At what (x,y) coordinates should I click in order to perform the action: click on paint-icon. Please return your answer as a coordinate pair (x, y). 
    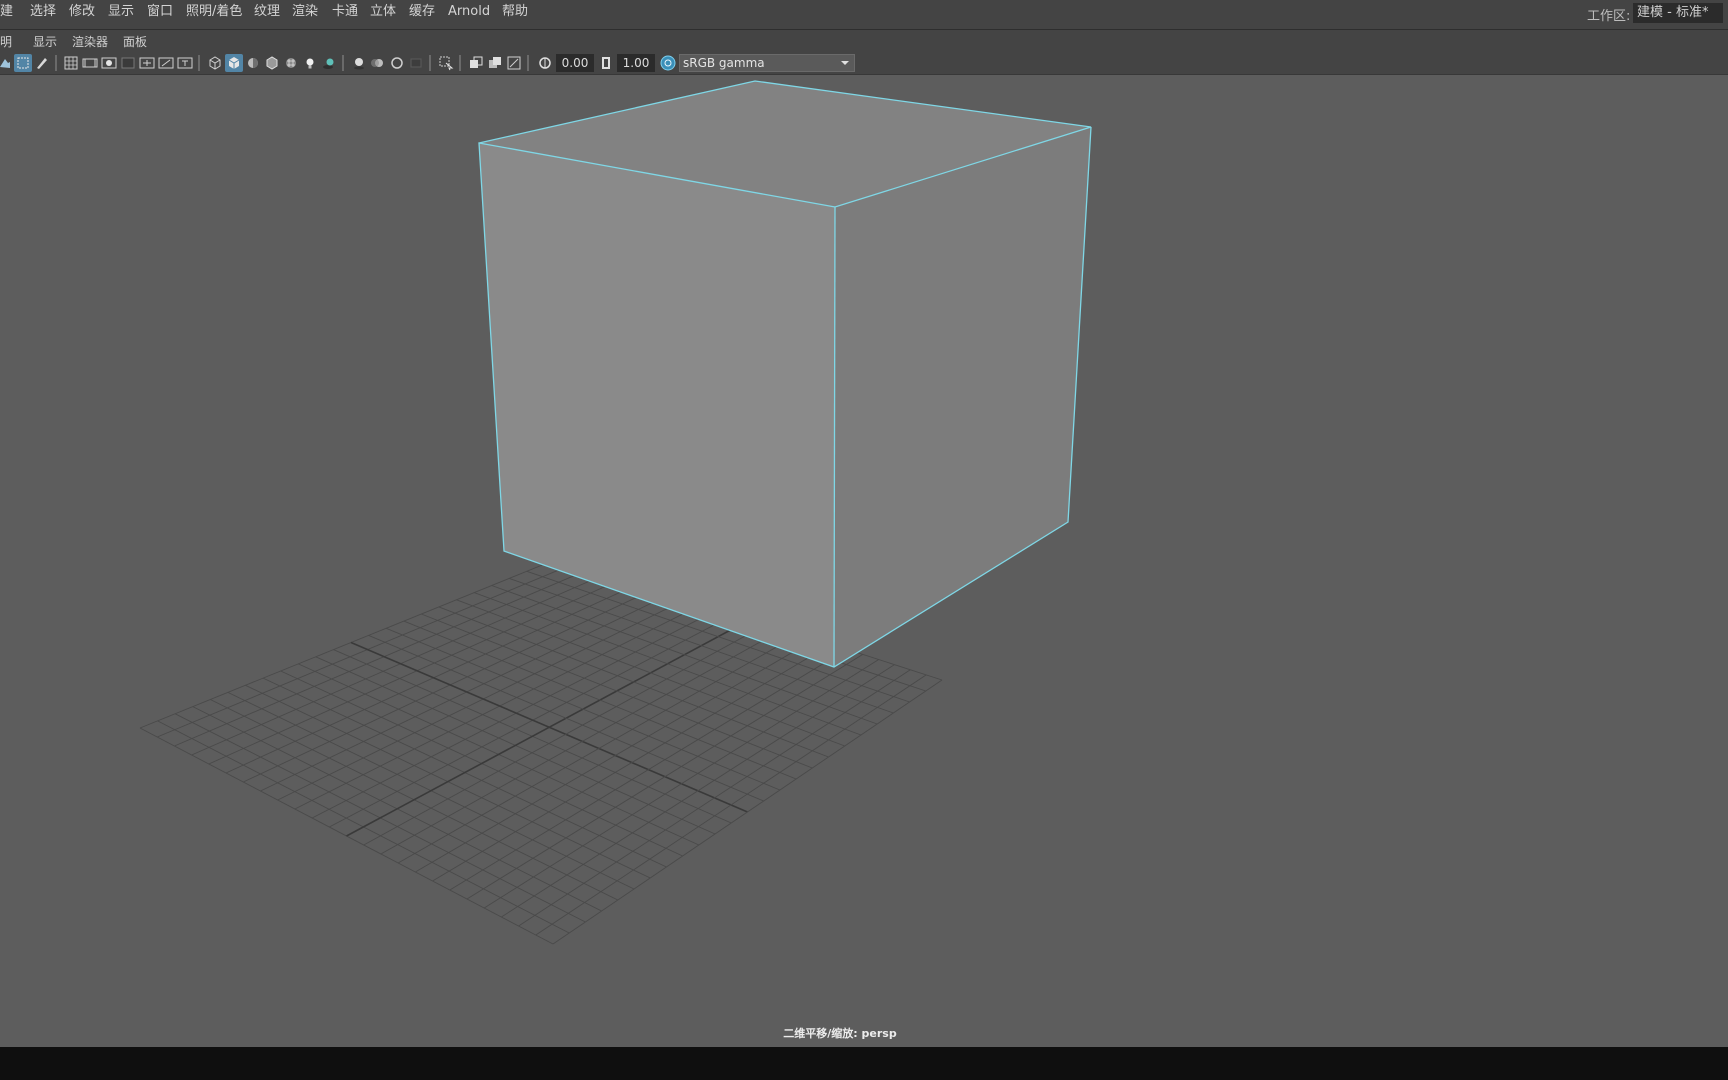
    Looking at the image, I should click on (42, 63).